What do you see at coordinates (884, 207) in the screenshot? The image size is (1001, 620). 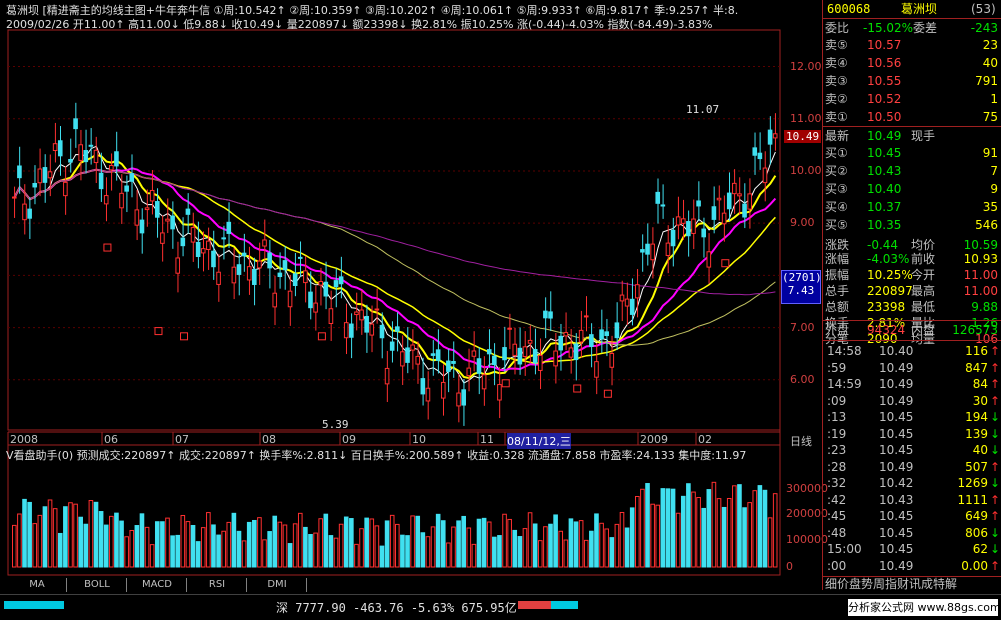 I see `buy-price: 10.37` at bounding box center [884, 207].